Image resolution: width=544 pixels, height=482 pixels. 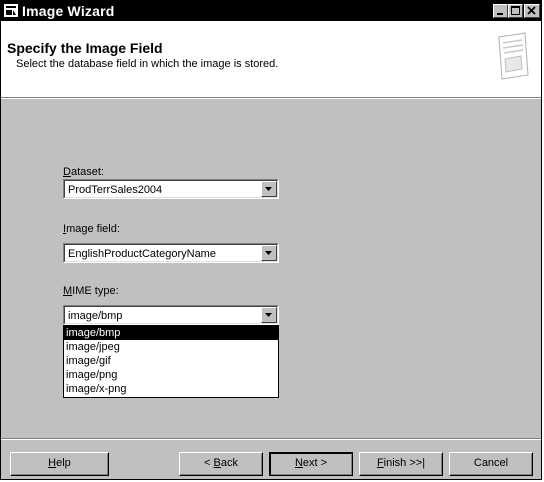 What do you see at coordinates (532, 11) in the screenshot?
I see `close-icon` at bounding box center [532, 11].